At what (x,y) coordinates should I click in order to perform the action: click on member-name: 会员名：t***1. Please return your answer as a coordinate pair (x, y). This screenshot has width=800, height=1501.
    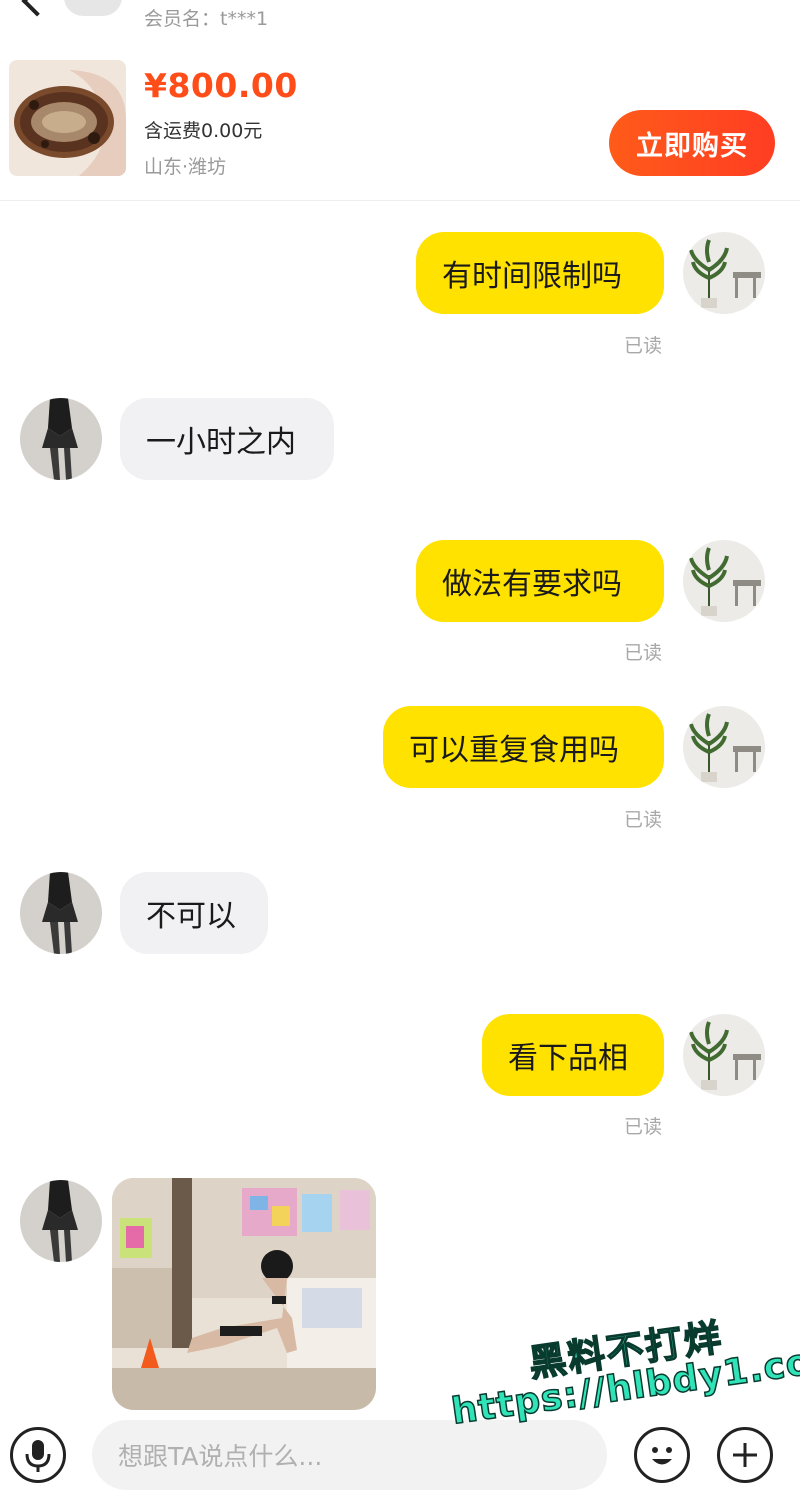
    Looking at the image, I should click on (206, 19).